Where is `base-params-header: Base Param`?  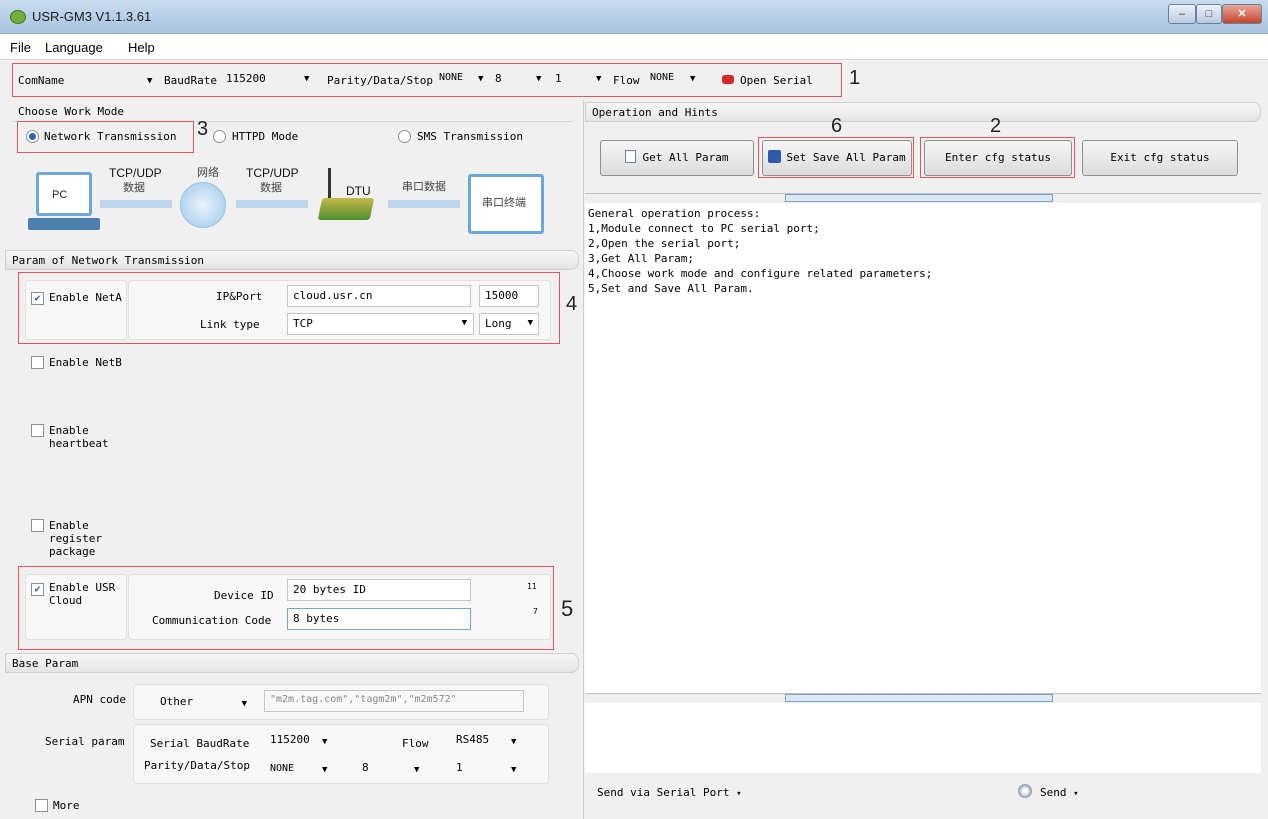 base-params-header: Base Param is located at coordinates (292, 663).